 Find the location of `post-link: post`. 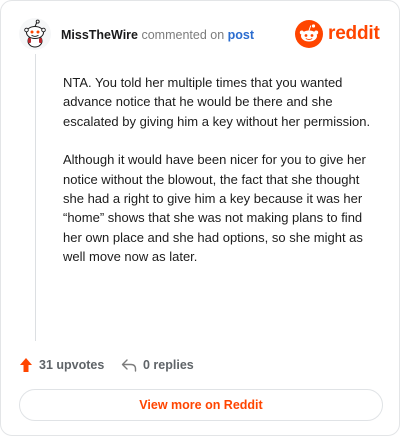

post-link: post is located at coordinates (241, 35).